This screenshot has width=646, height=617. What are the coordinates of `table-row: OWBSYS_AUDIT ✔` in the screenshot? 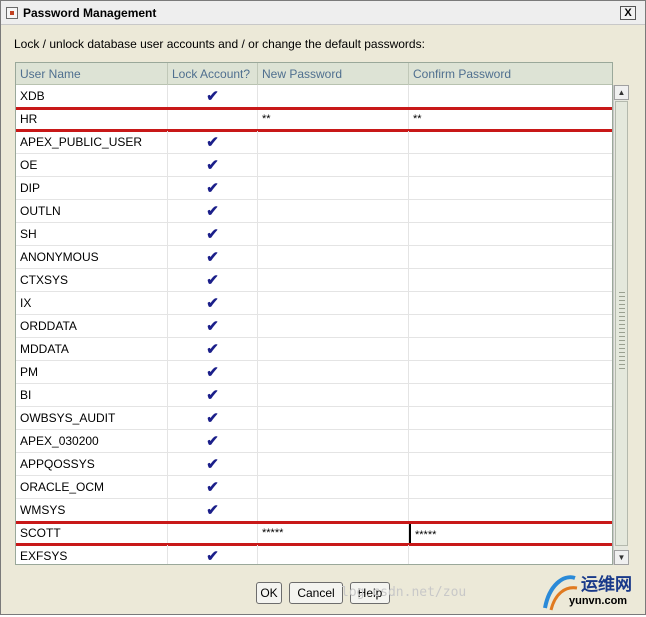 It's located at (314, 418).